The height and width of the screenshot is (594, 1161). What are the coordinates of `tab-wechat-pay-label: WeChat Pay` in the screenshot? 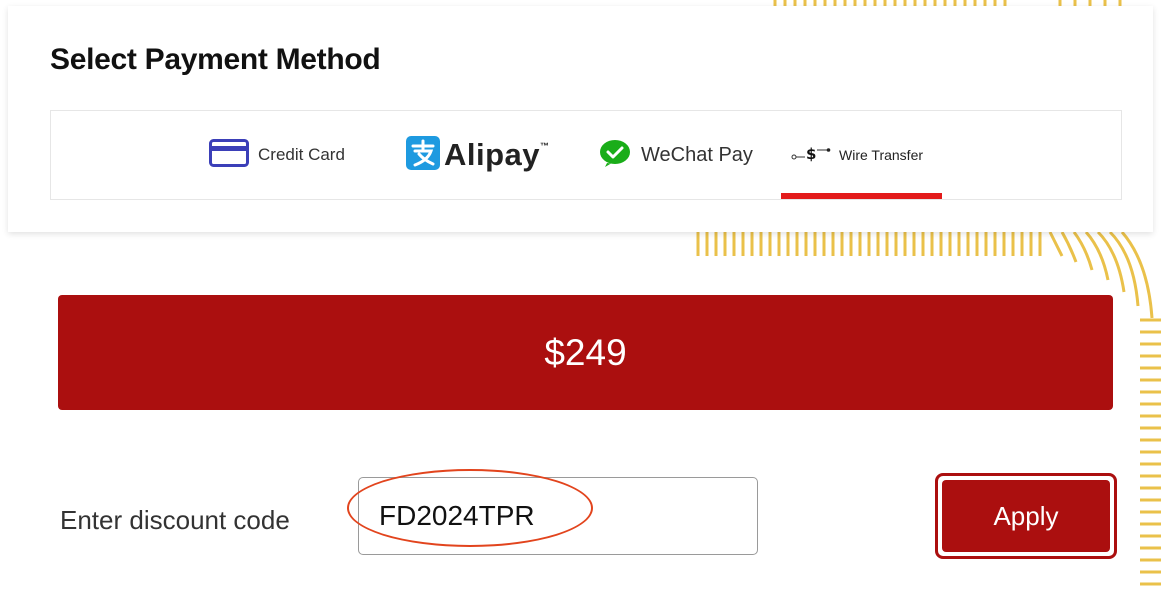 It's located at (697, 154).